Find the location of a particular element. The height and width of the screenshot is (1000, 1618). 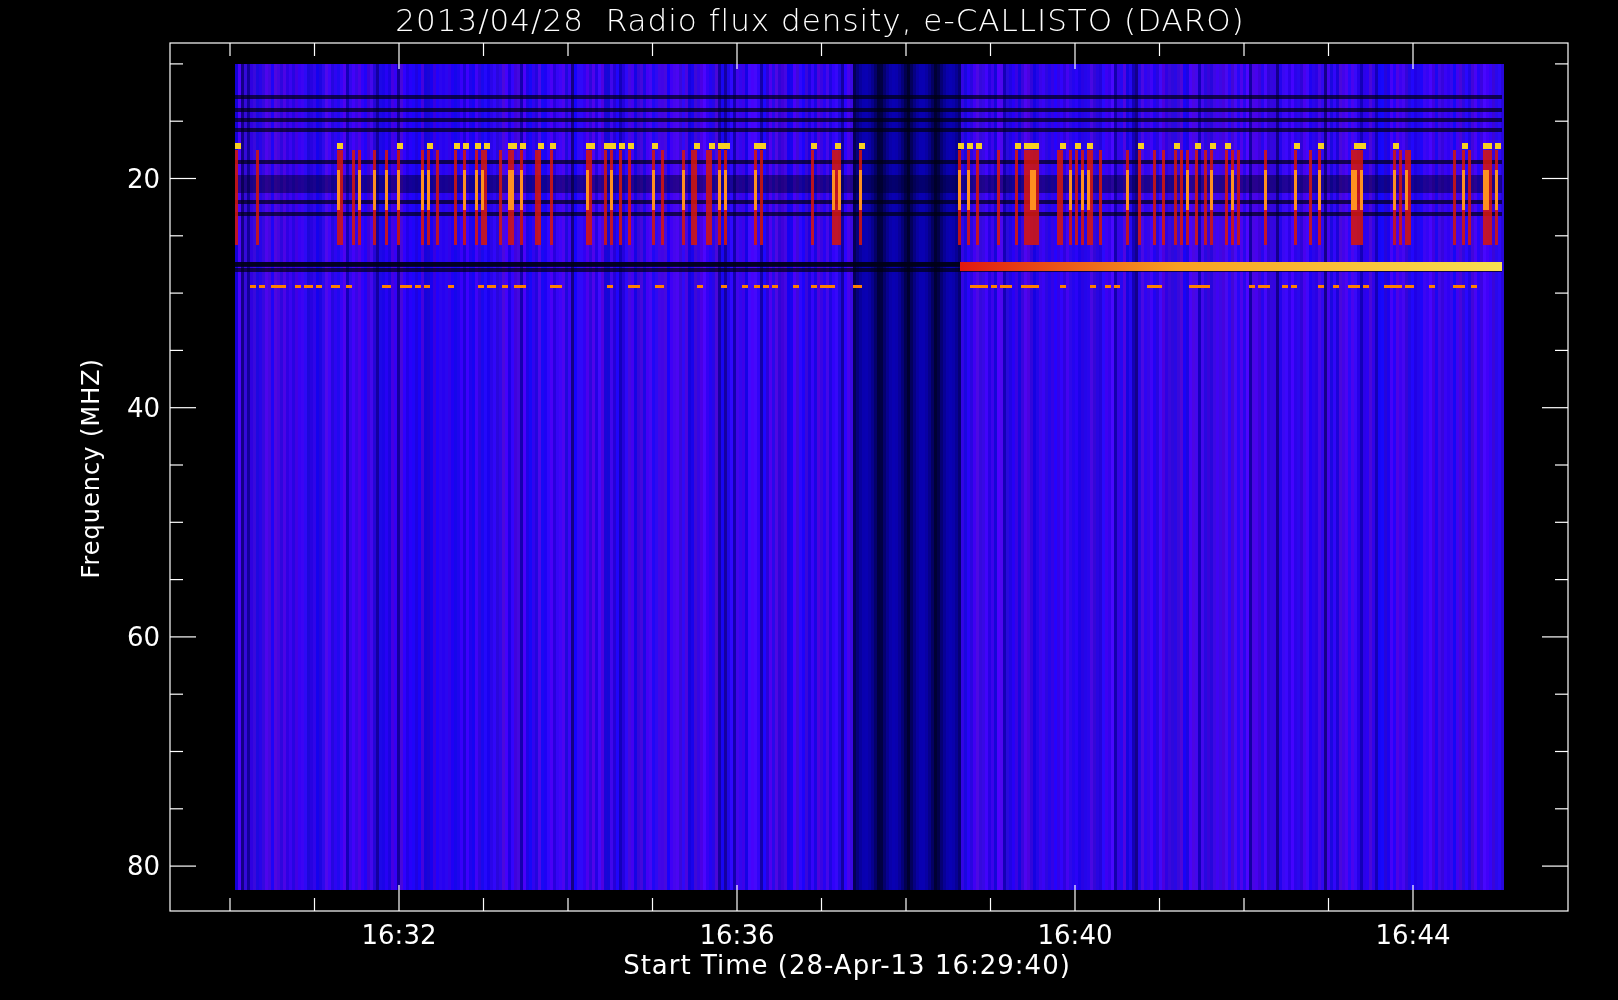

x-axis-label: Start Time (28-Apr-13 16:29:40) is located at coordinates (847, 966).